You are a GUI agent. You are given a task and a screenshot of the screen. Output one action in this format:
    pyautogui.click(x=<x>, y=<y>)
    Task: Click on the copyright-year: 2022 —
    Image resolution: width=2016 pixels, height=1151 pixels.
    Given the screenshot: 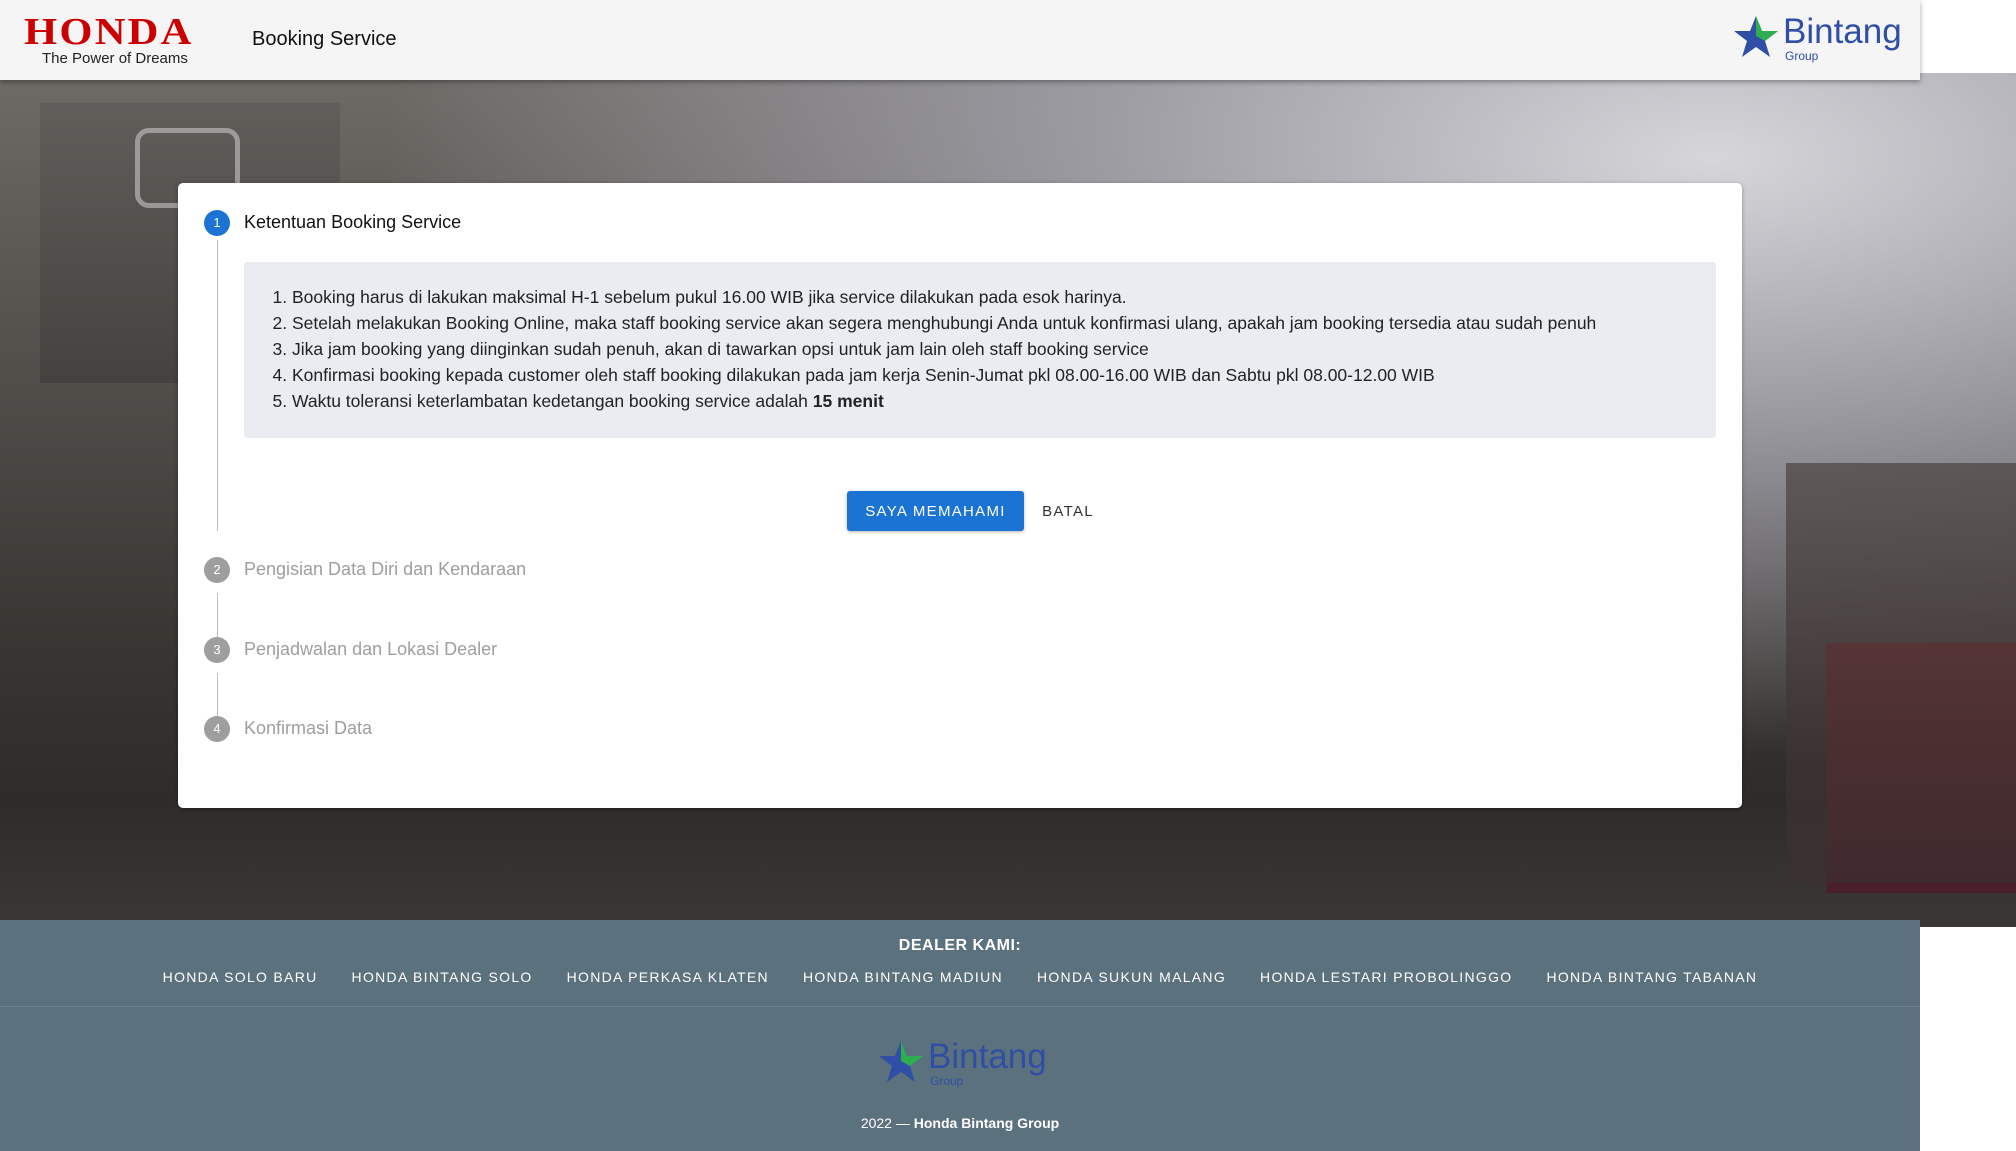 What is the action you would take?
    pyautogui.click(x=885, y=1123)
    